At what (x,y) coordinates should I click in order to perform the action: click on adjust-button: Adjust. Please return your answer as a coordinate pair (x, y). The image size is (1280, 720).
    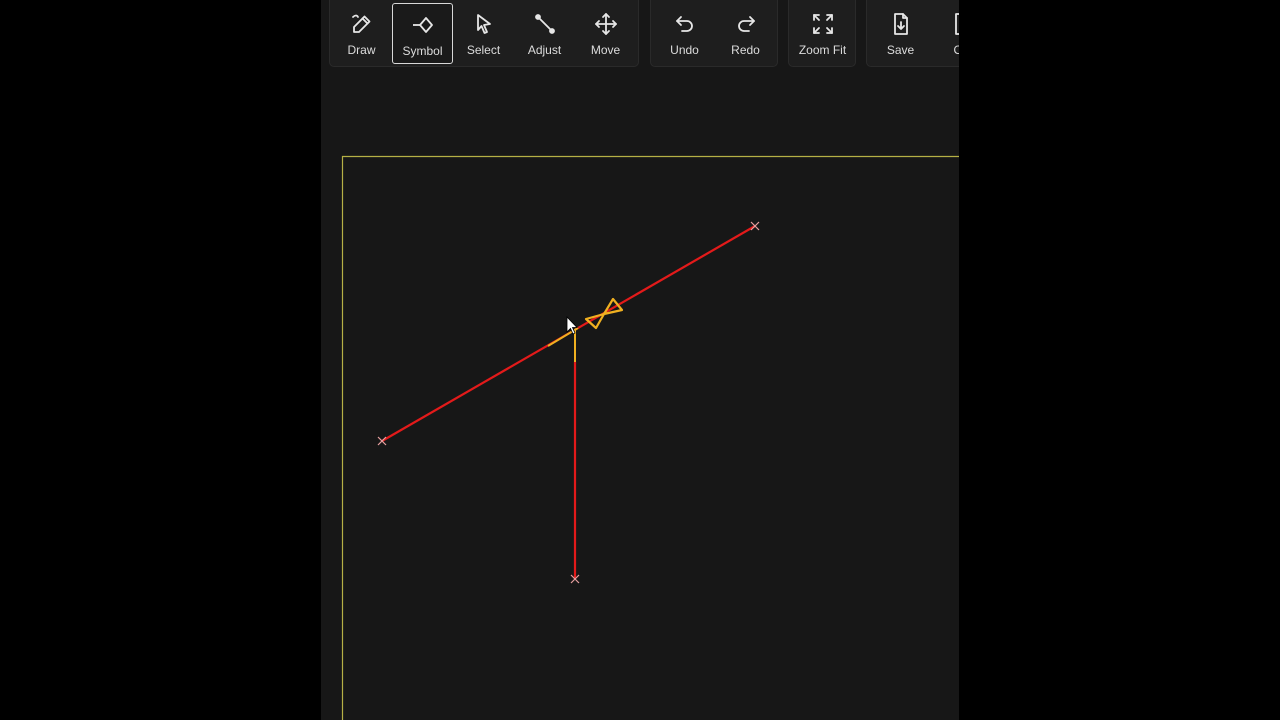
    Looking at the image, I should click on (544, 33).